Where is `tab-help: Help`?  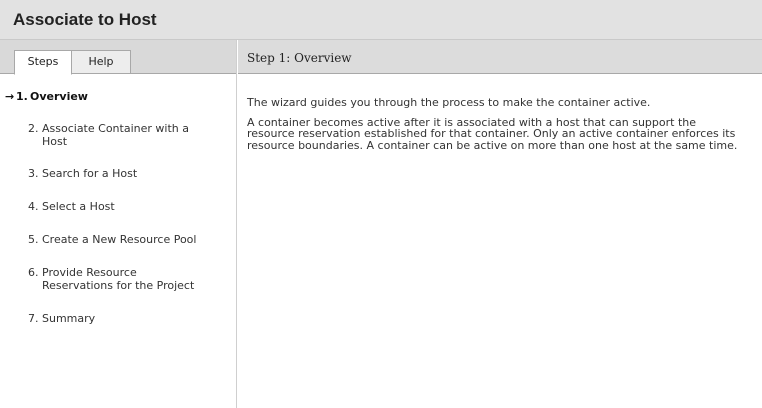 tab-help: Help is located at coordinates (101, 62).